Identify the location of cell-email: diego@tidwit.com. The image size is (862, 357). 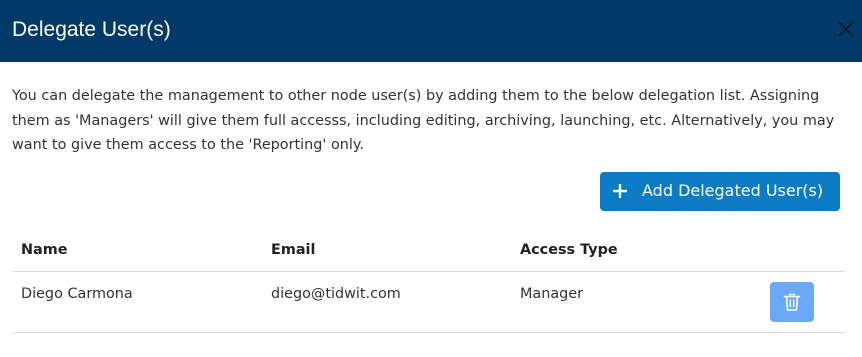
(336, 294).